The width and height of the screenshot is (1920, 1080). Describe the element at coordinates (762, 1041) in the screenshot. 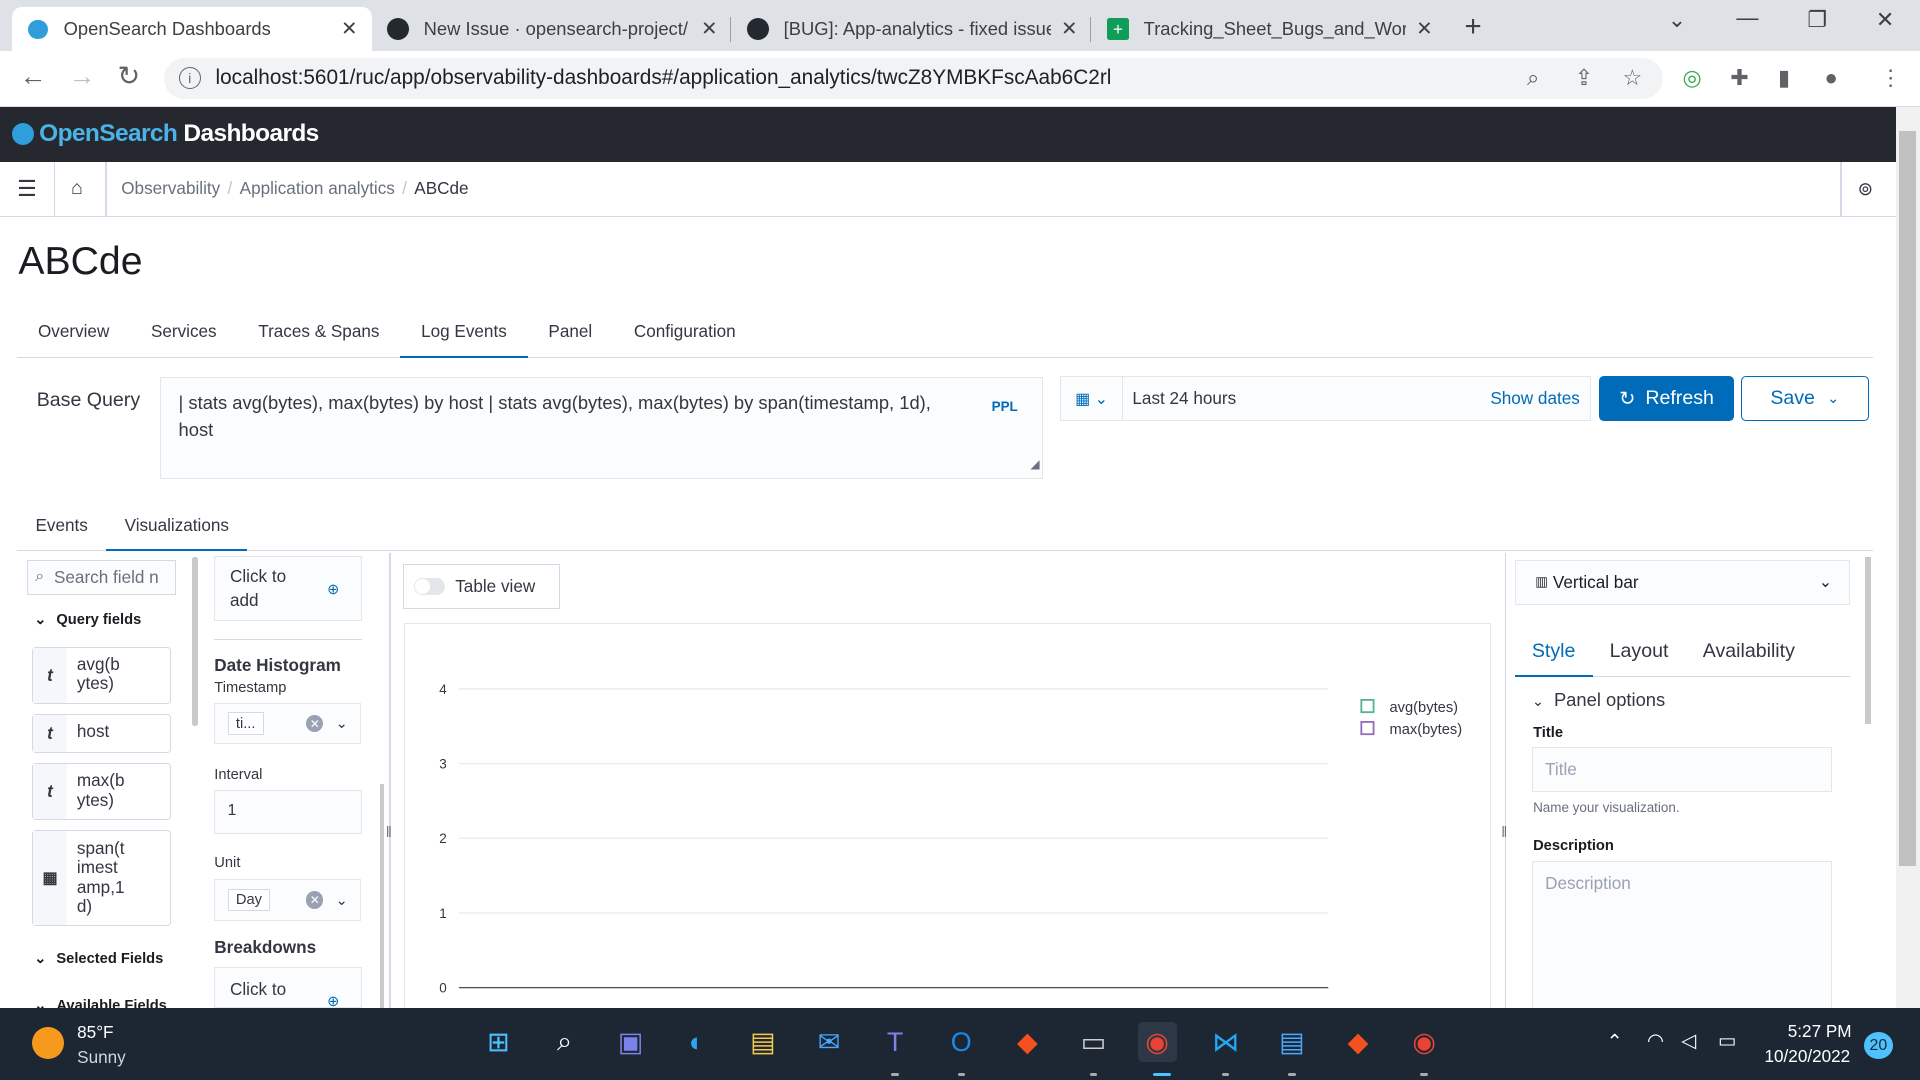

I see `file-explorer-icon: ▤` at that location.